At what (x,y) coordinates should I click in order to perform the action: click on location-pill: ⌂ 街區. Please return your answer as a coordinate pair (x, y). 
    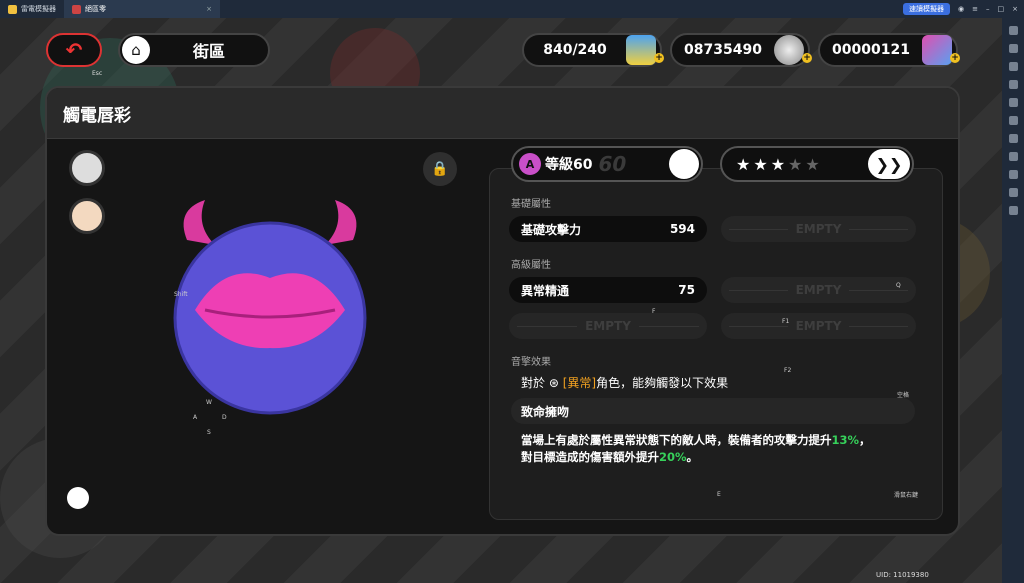
    Looking at the image, I should click on (194, 50).